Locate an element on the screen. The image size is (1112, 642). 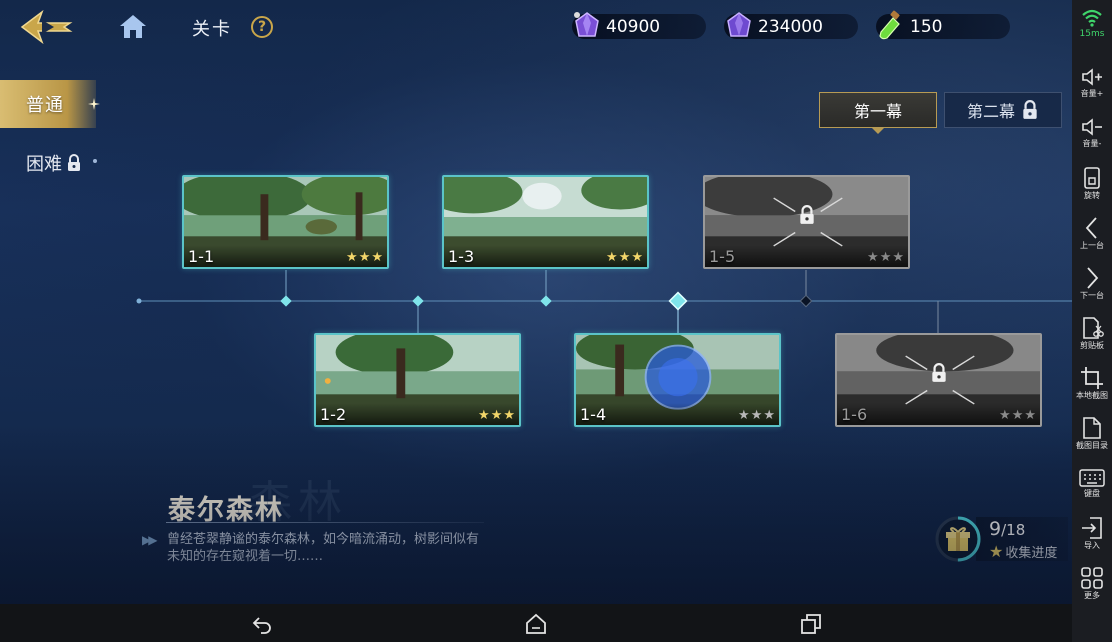
nav-home-button is located at coordinates (536, 624).